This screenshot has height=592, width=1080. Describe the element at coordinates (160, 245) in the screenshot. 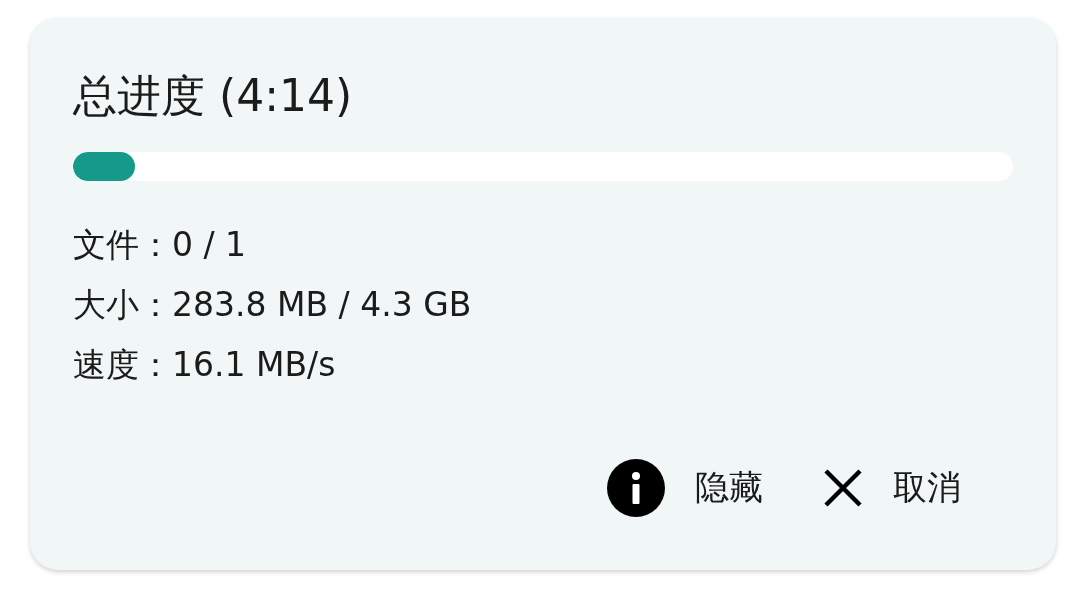

I see `stat-line: 文件：0 / 1` at that location.